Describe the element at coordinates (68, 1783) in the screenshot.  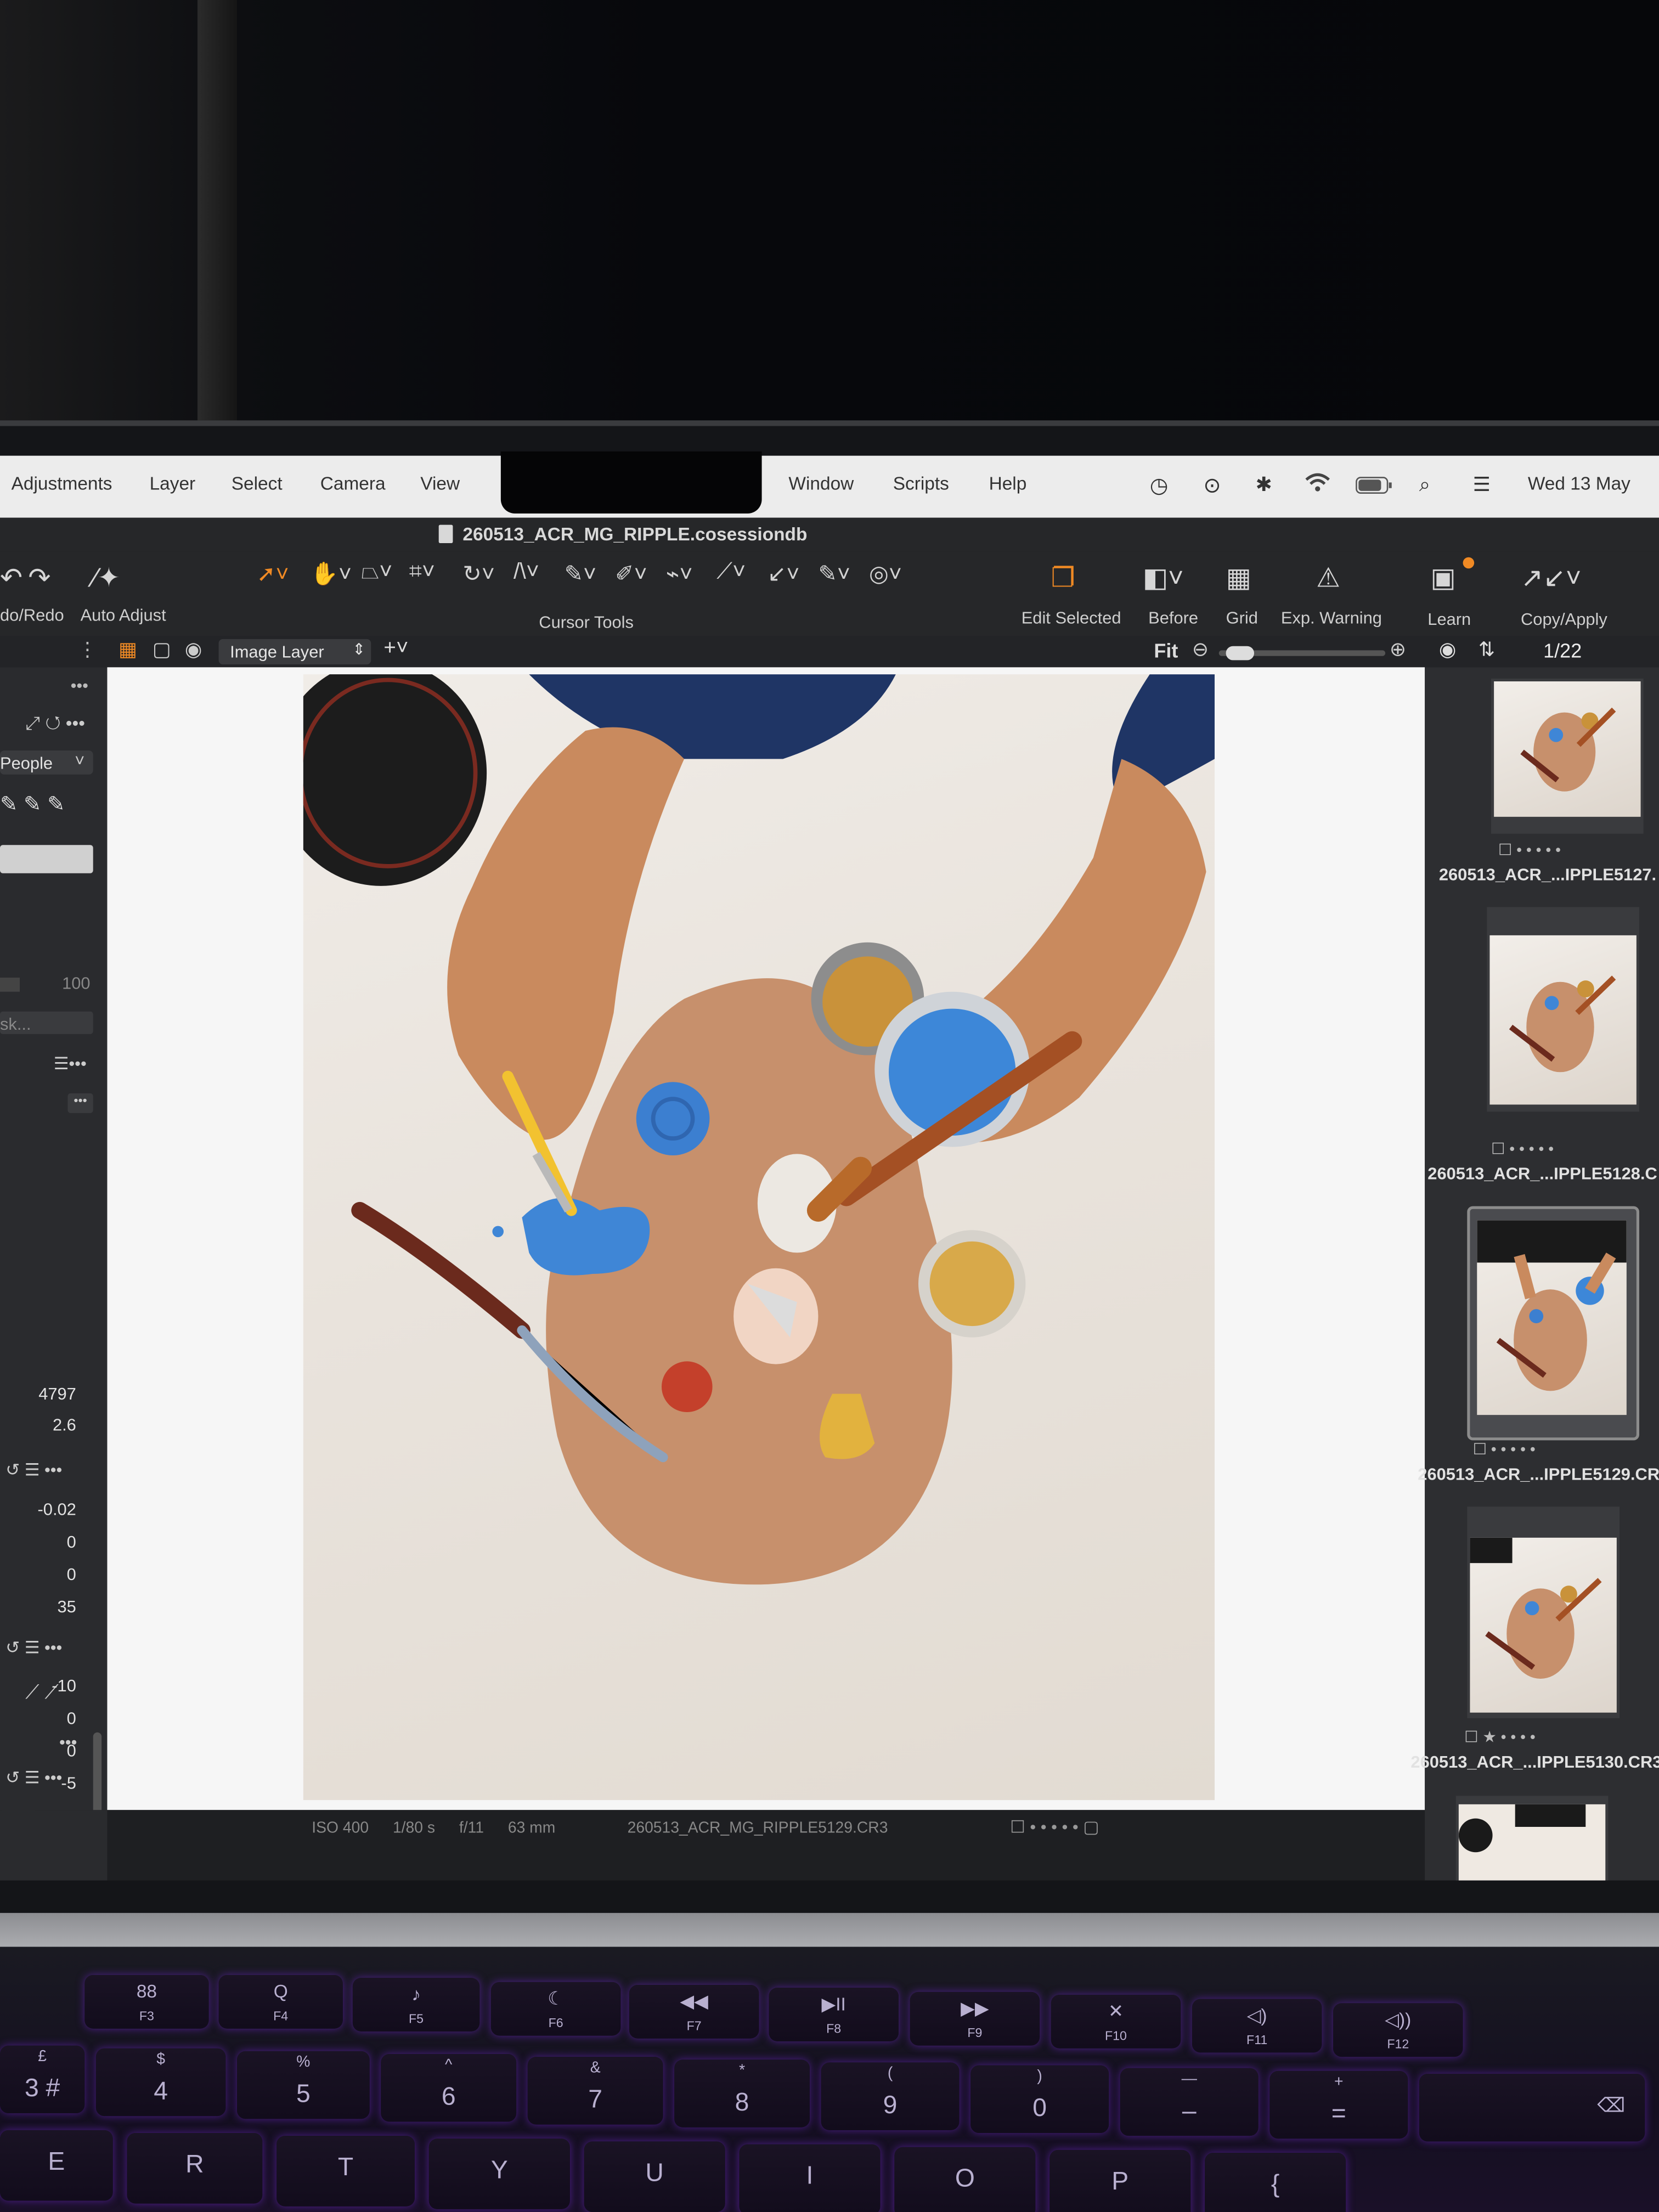
I see `black-value: -5` at that location.